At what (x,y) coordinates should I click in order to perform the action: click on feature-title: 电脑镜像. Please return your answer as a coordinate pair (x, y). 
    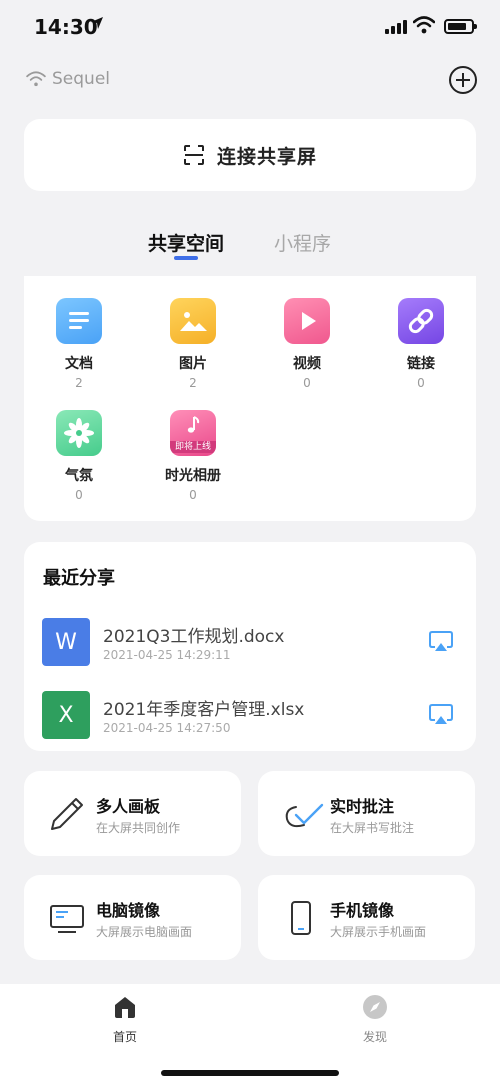
    Looking at the image, I should click on (128, 910).